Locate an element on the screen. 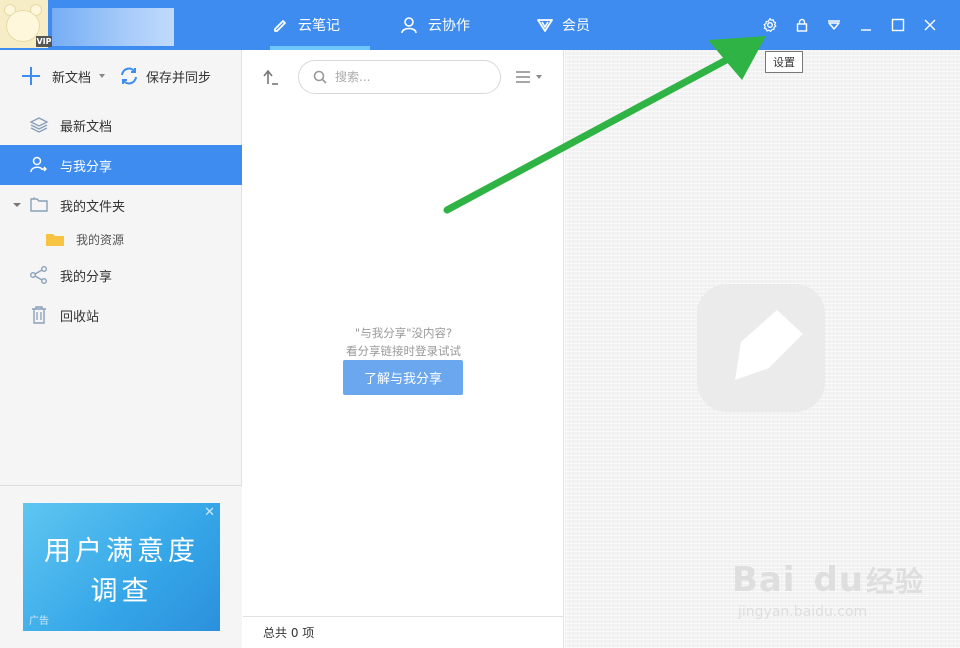  baidu-watermark: Bai du经验 jingyan.baidu.com is located at coordinates (828, 590).